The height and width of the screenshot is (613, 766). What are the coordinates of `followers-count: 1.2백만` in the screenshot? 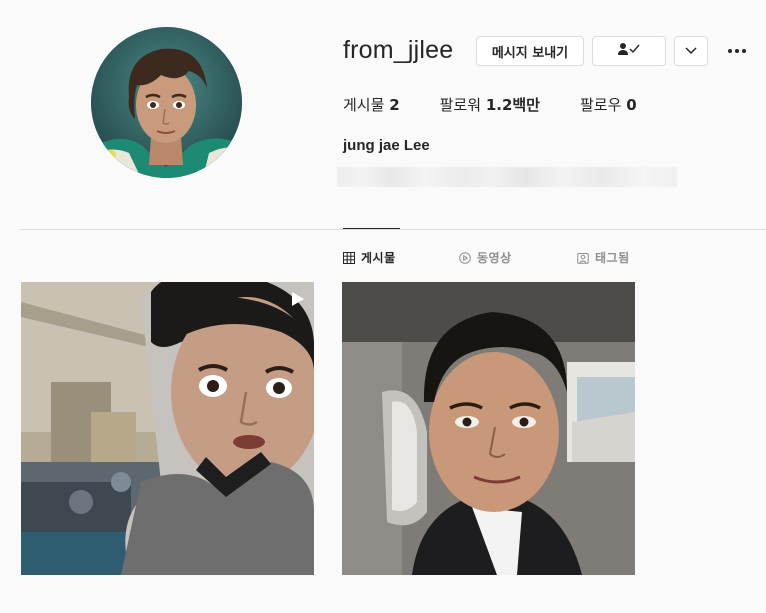 It's located at (512, 105).